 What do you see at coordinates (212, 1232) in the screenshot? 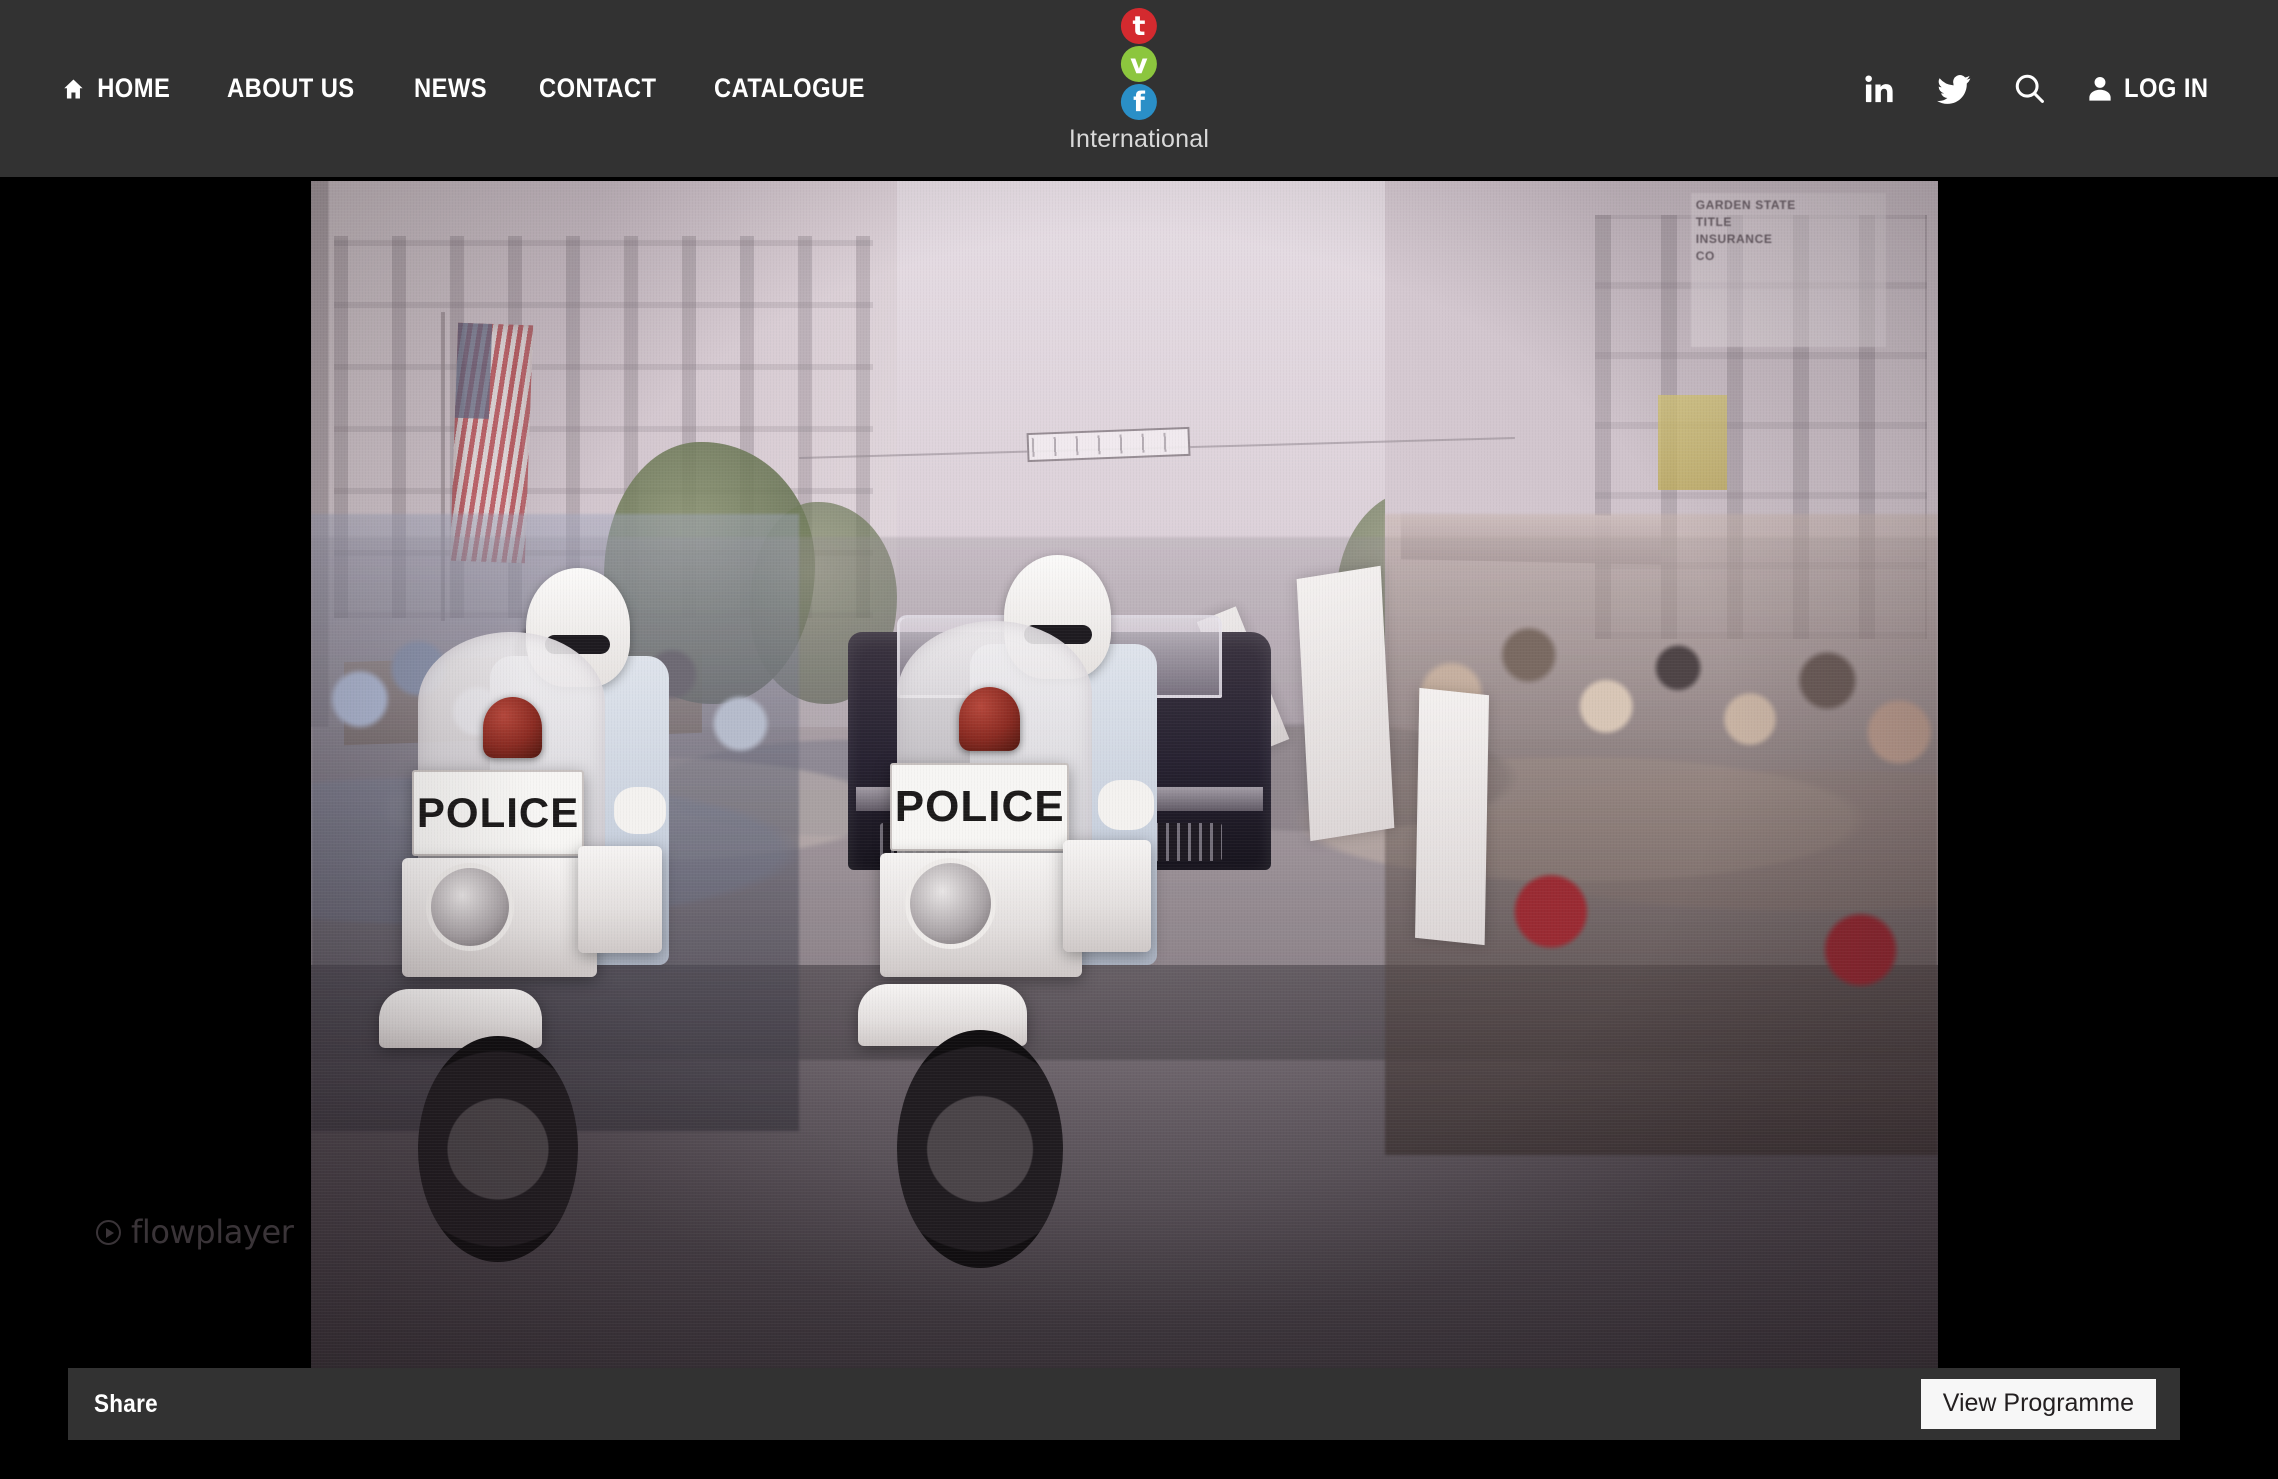
I see `flowplayer-label: flowplayer` at bounding box center [212, 1232].